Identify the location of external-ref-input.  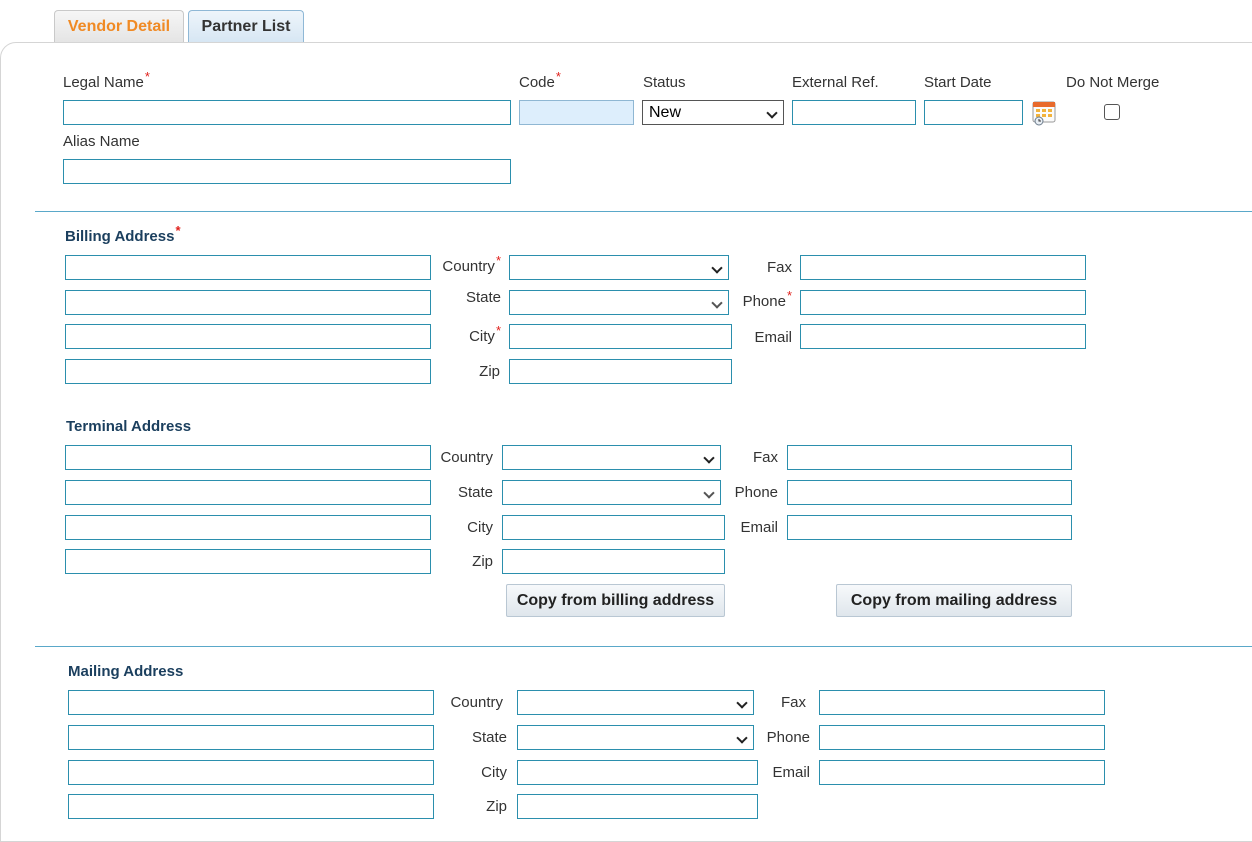
(854, 112).